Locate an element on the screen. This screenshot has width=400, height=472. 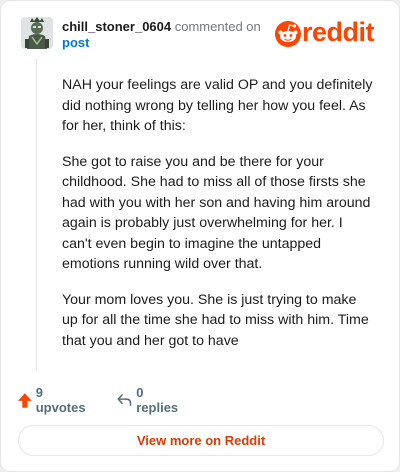
reply-arrow-icon is located at coordinates (124, 400).